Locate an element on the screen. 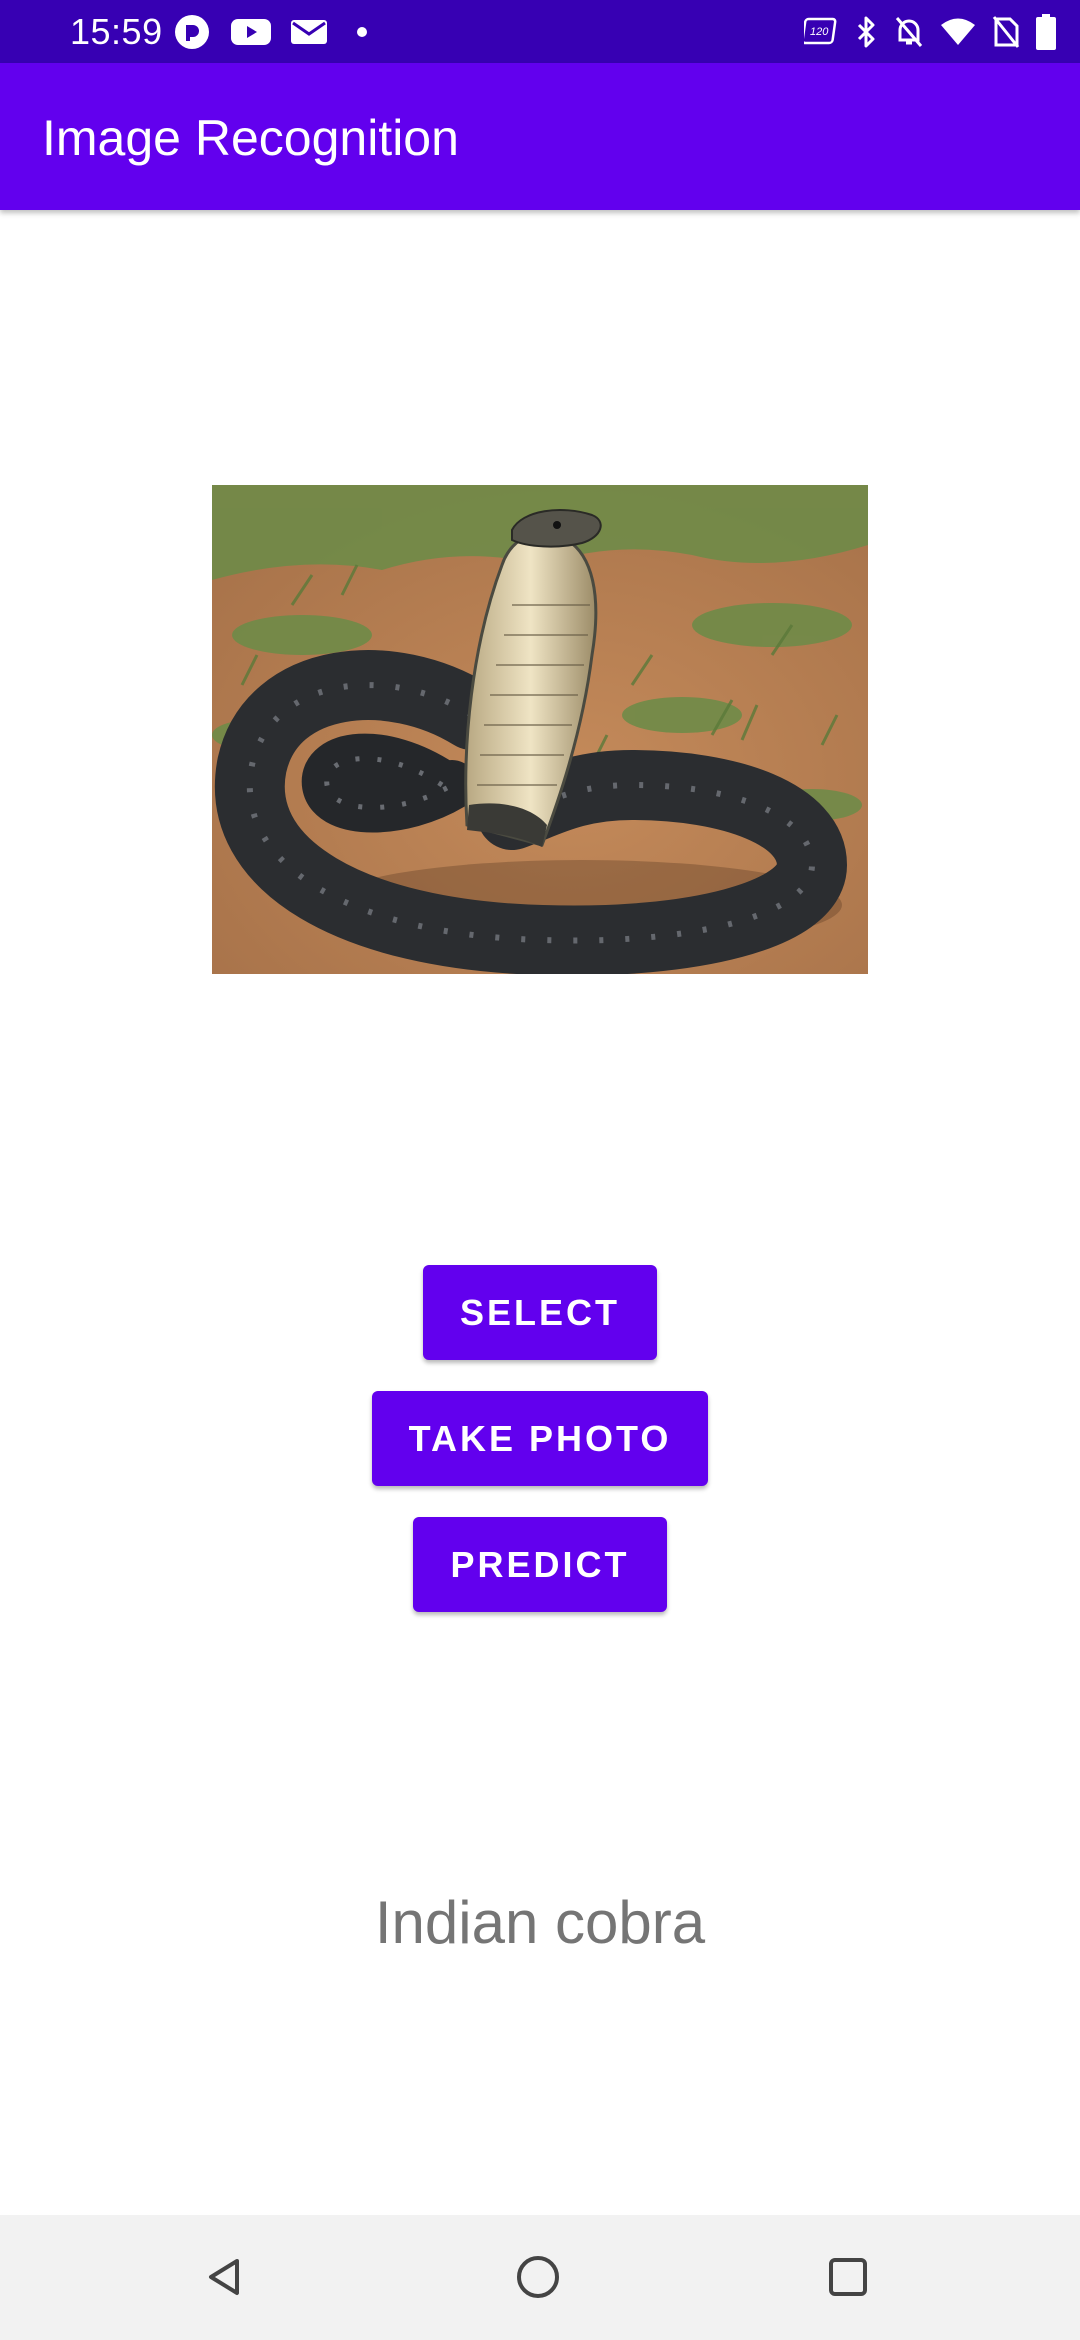 The height and width of the screenshot is (2340, 1080). wifi-icon is located at coordinates (958, 32).